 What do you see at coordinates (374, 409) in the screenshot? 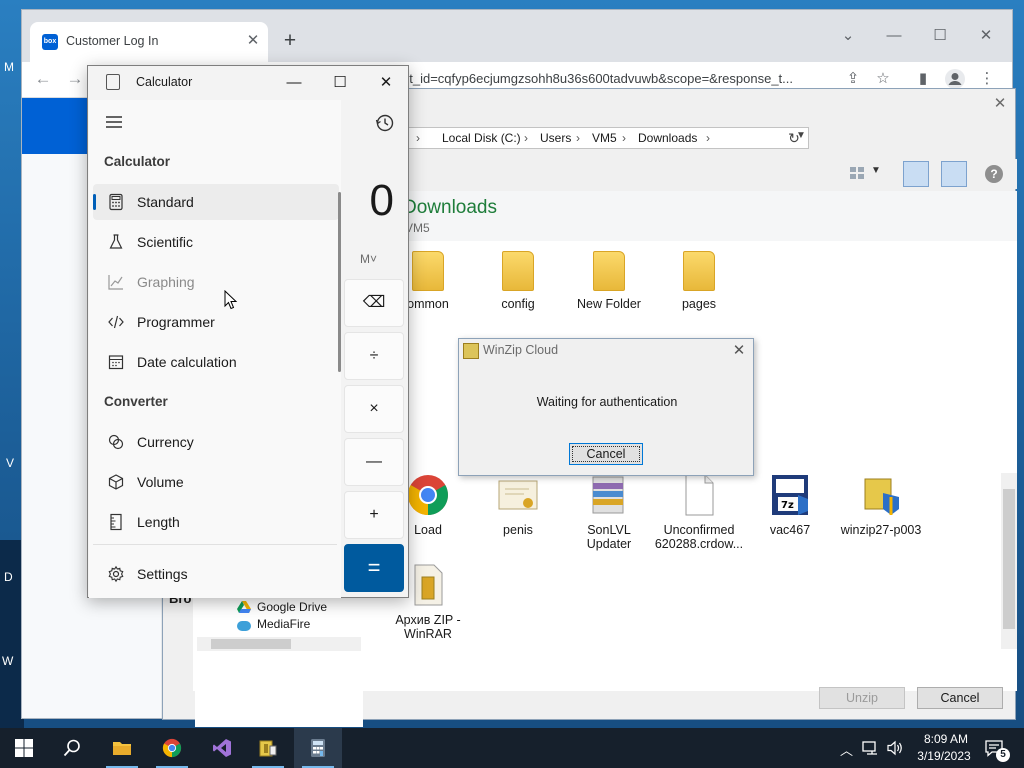
I see `multiply-button: ×` at bounding box center [374, 409].